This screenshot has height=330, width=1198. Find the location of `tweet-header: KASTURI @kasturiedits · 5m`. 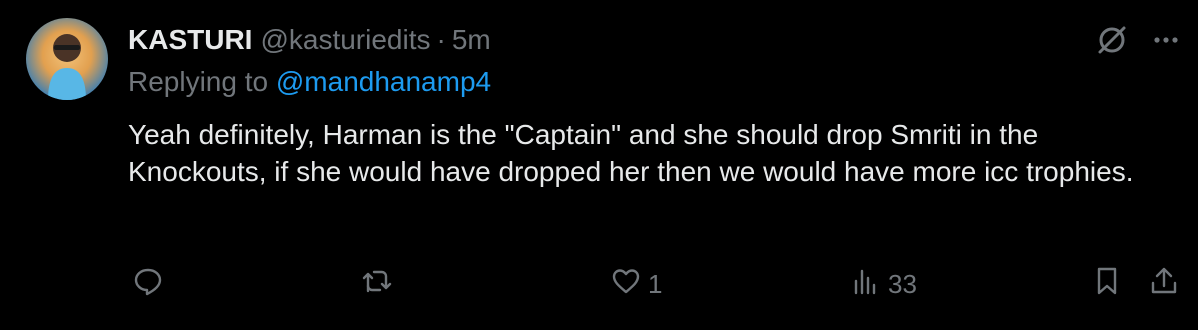

tweet-header: KASTURI @kasturiedits · 5m is located at coordinates (309, 40).